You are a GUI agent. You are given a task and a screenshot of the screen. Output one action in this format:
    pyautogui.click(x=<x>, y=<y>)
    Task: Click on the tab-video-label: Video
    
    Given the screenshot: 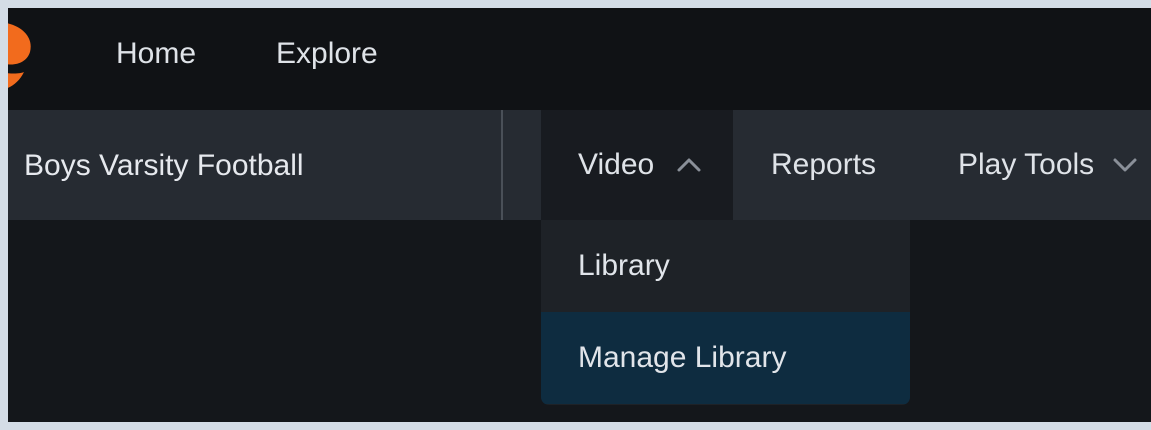 What is the action you would take?
    pyautogui.click(x=616, y=164)
    